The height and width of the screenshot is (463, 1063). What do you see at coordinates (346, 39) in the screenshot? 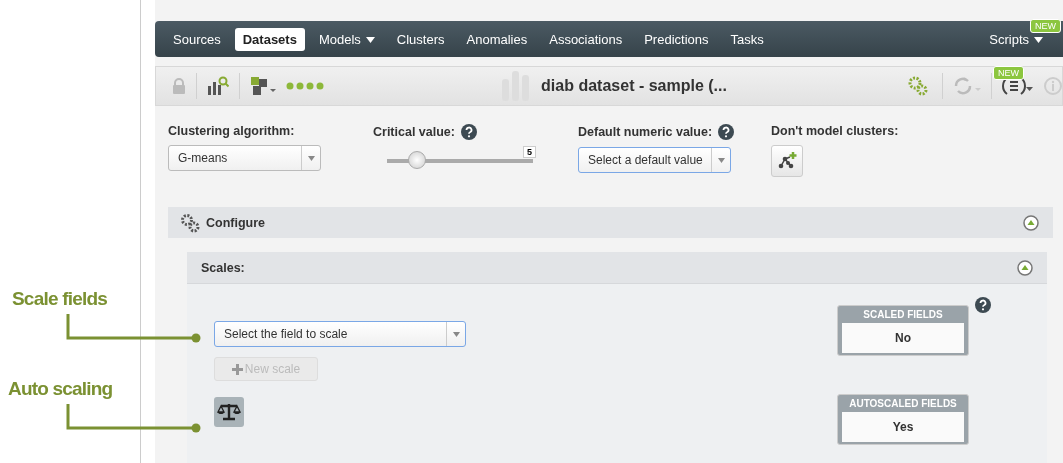
I see `nav-tab: Models` at bounding box center [346, 39].